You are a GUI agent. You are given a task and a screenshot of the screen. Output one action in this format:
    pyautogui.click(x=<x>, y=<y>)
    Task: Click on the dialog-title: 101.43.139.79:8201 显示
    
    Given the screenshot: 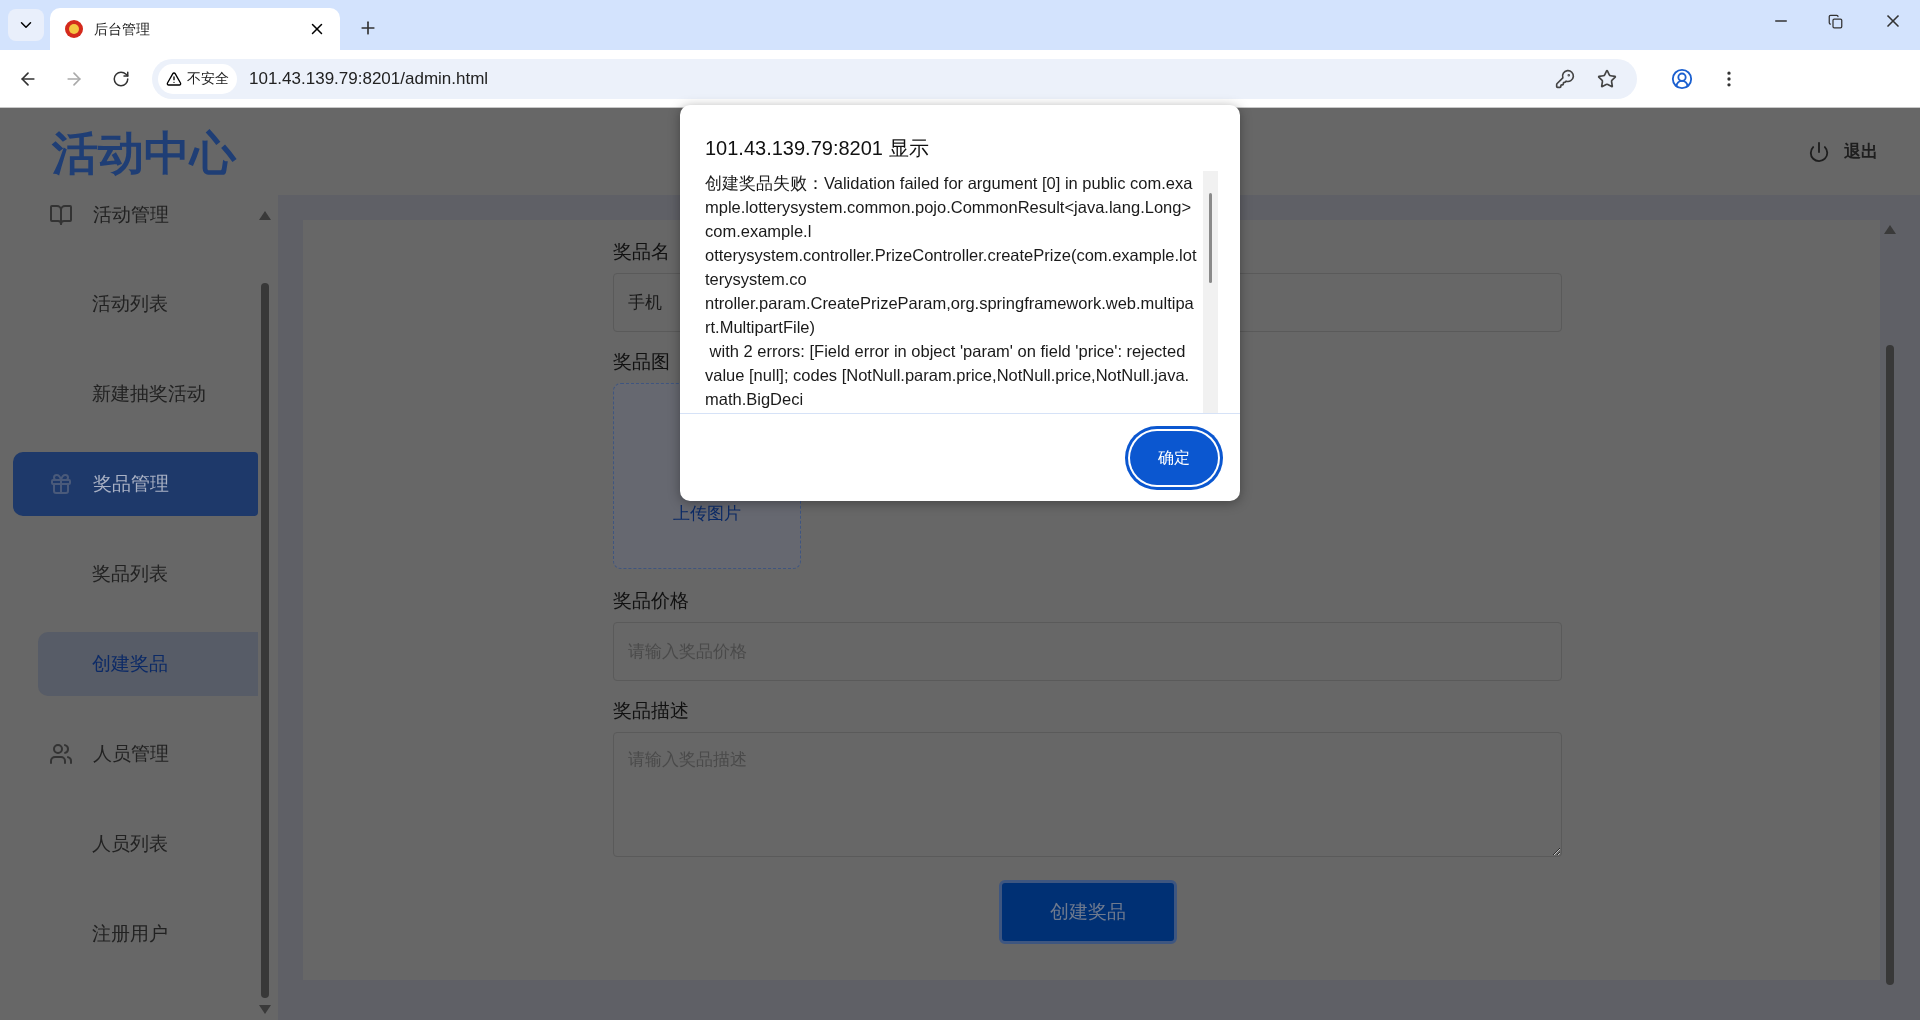 What is the action you would take?
    pyautogui.click(x=817, y=148)
    